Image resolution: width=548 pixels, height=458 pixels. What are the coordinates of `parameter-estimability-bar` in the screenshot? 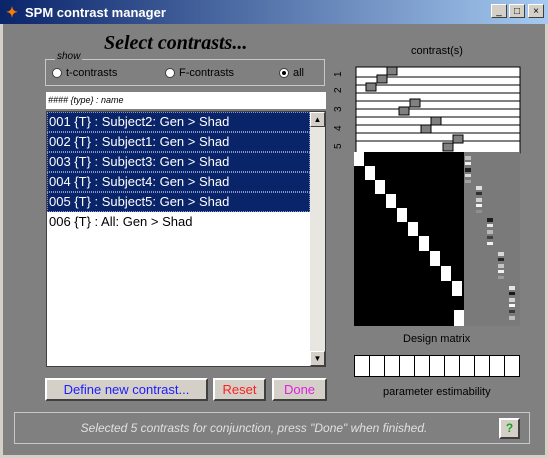 It's located at (437, 366).